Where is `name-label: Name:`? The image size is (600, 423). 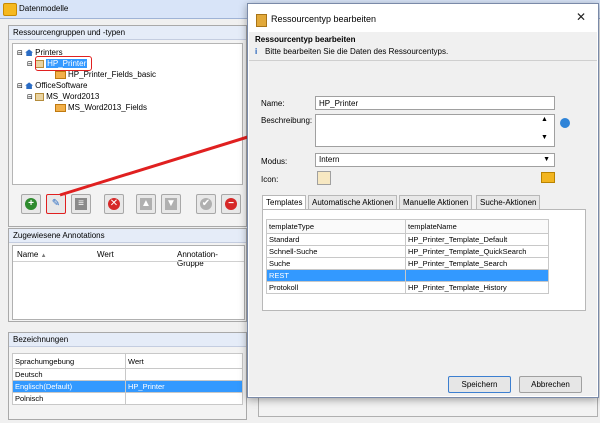 name-label: Name: is located at coordinates (273, 103).